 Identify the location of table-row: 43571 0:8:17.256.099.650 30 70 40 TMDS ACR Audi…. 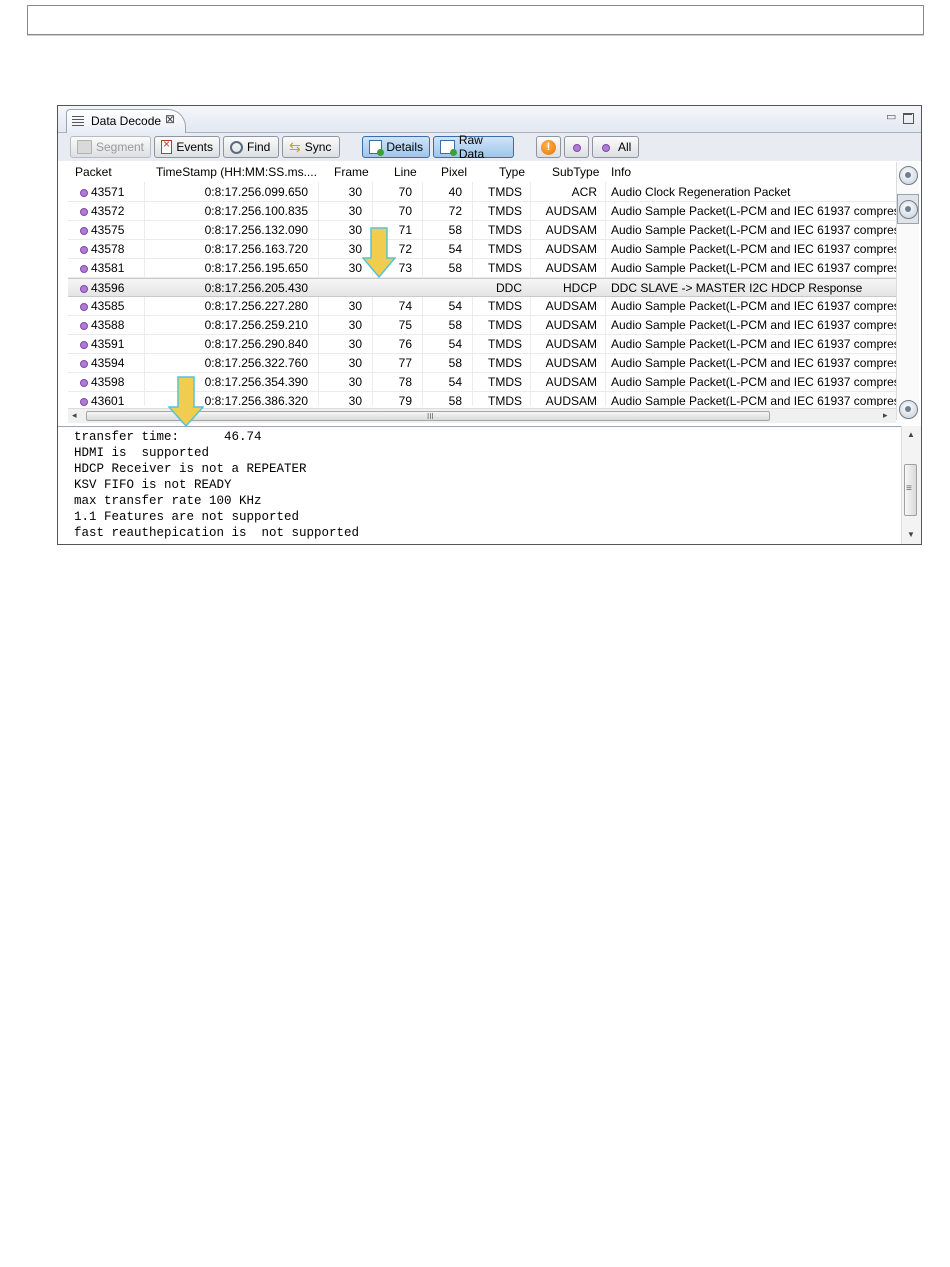
(482, 192).